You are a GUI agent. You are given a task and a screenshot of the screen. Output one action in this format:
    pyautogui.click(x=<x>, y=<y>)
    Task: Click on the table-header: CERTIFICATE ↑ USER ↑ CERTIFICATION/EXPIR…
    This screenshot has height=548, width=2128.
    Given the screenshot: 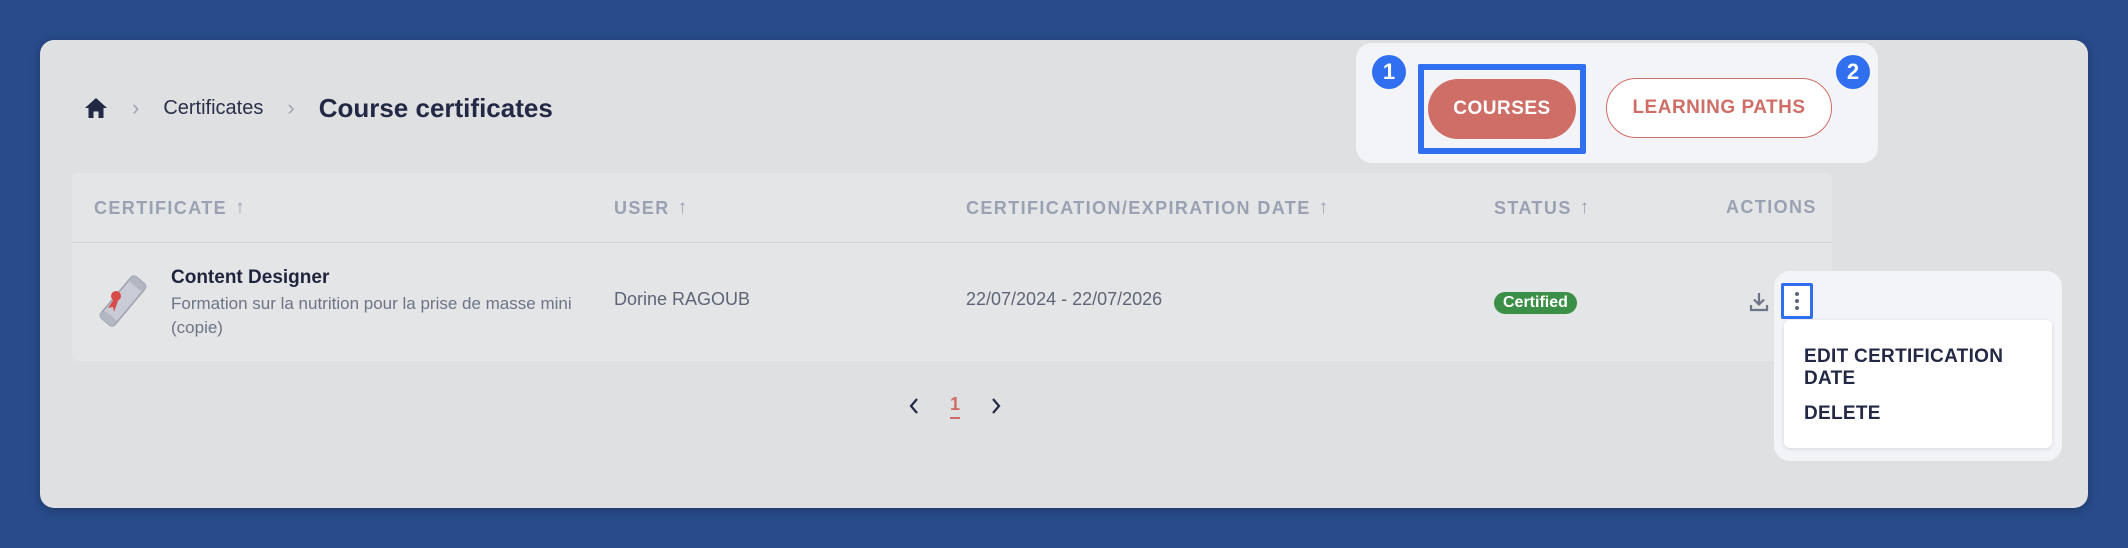 What is the action you would take?
    pyautogui.click(x=952, y=208)
    